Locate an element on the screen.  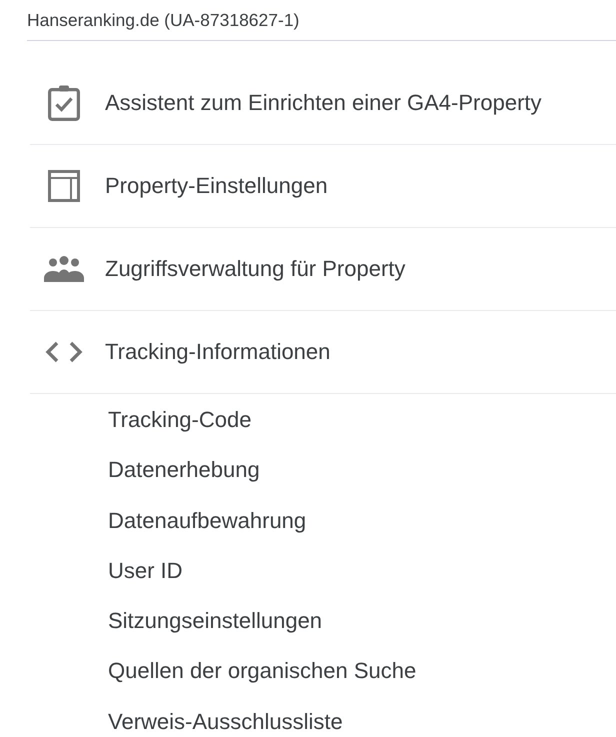
submenu-item: Sitzungseinstellungen is located at coordinates (215, 621).